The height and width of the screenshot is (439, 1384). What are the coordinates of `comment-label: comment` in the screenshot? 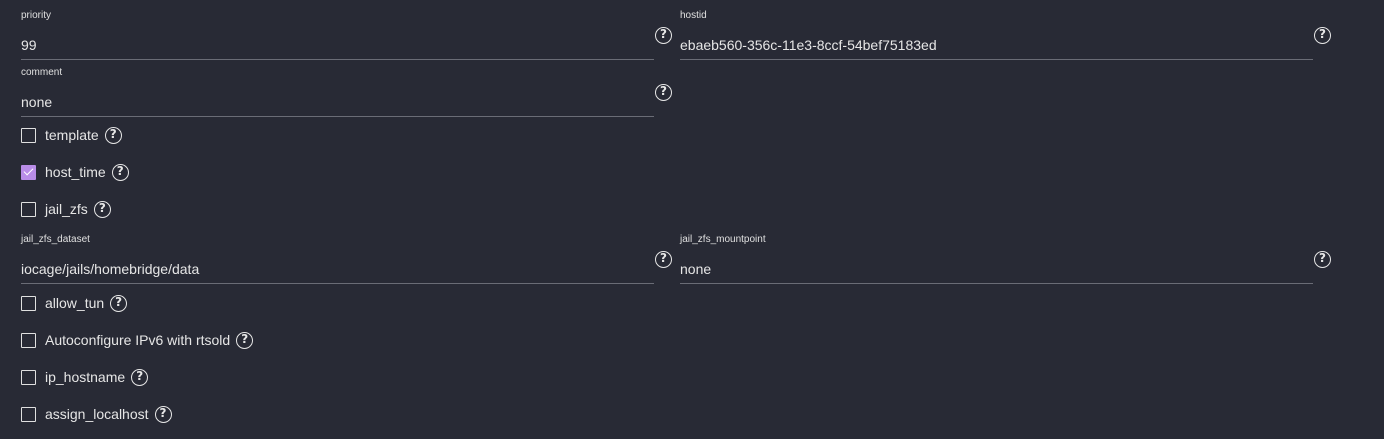 It's located at (42, 72).